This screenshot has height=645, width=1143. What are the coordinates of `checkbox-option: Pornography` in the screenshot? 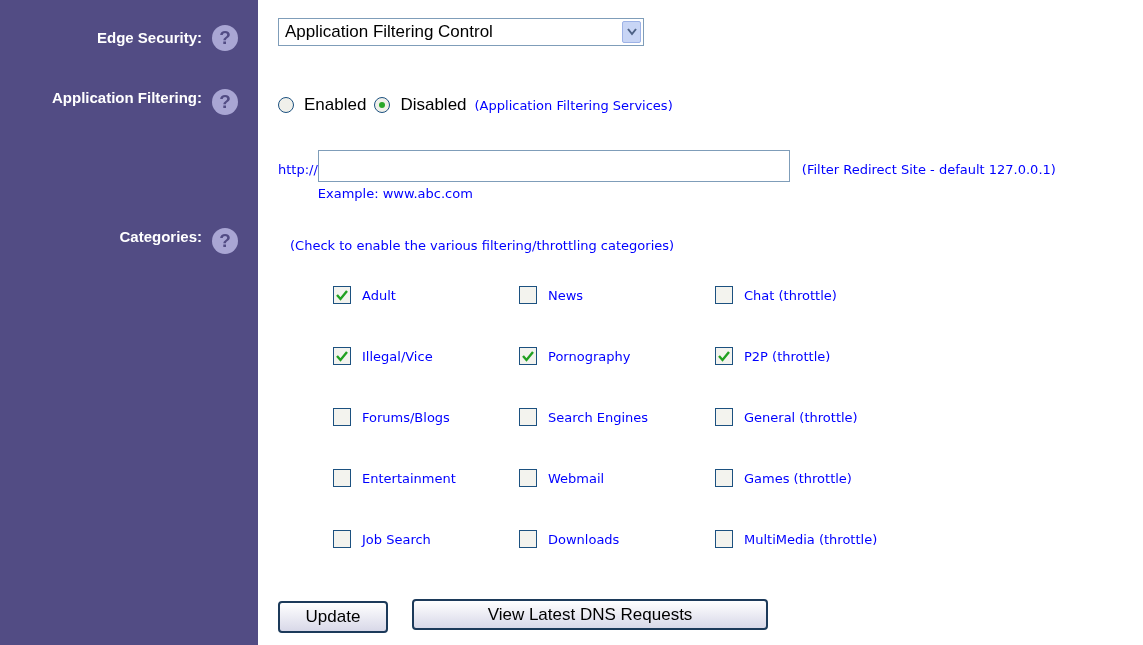 It's located at (617, 356).